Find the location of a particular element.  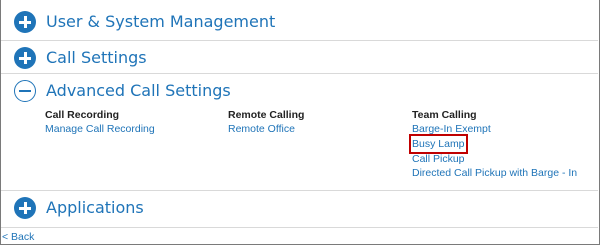

link-directed-call-pickup-barge-in: Directed Call Pickup with Barge - In is located at coordinates (494, 173).